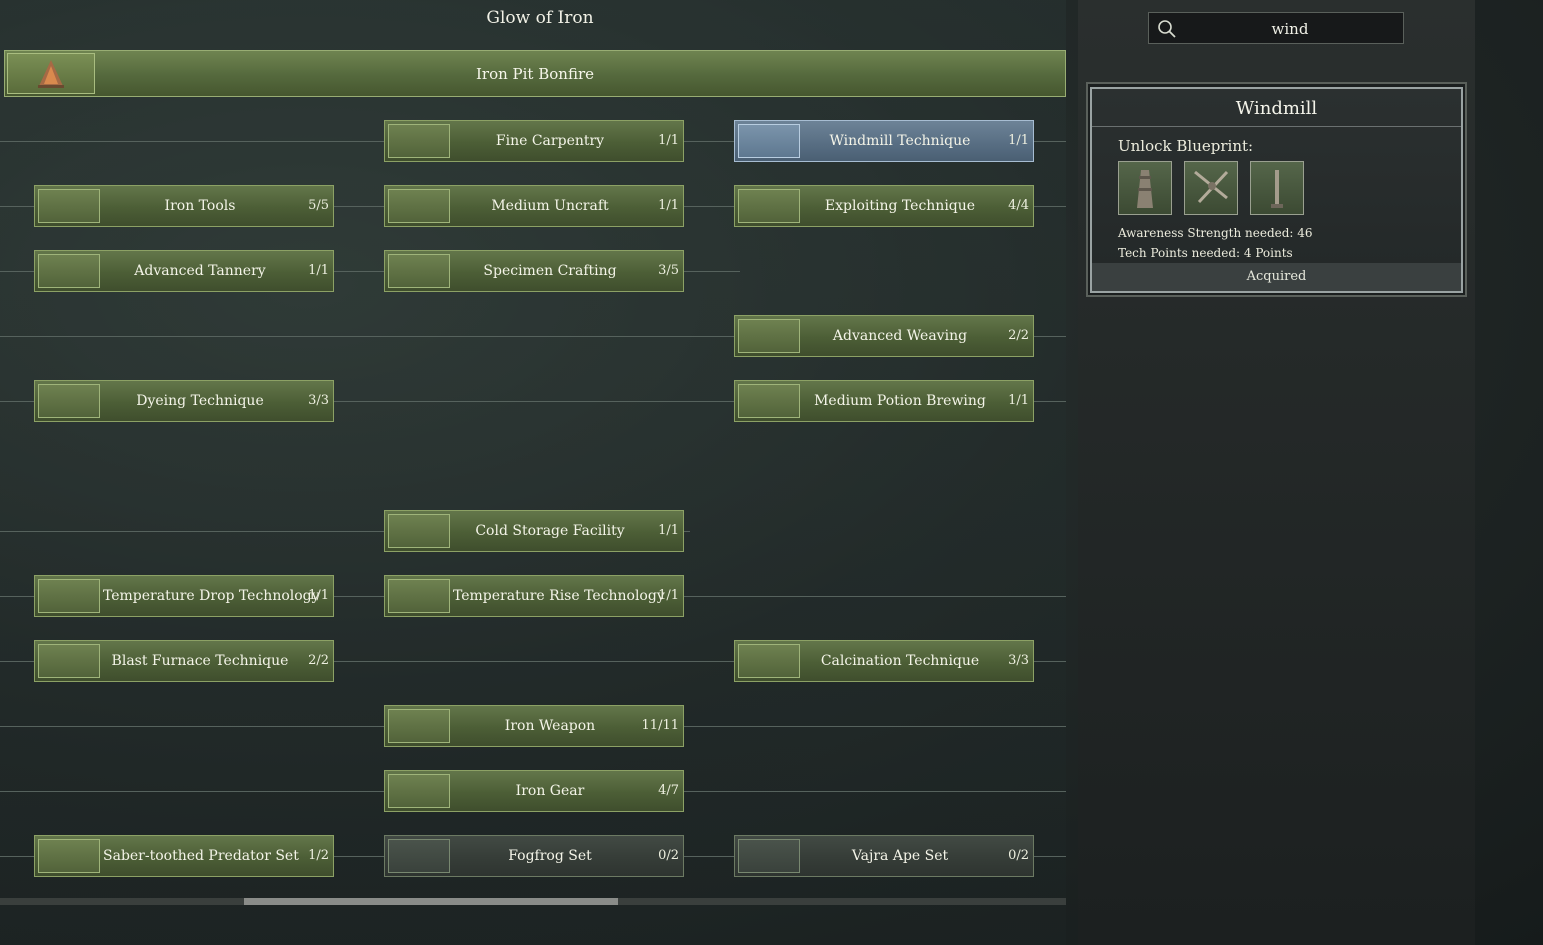  Describe the element at coordinates (69, 206) in the screenshot. I see `axe-icon` at that location.